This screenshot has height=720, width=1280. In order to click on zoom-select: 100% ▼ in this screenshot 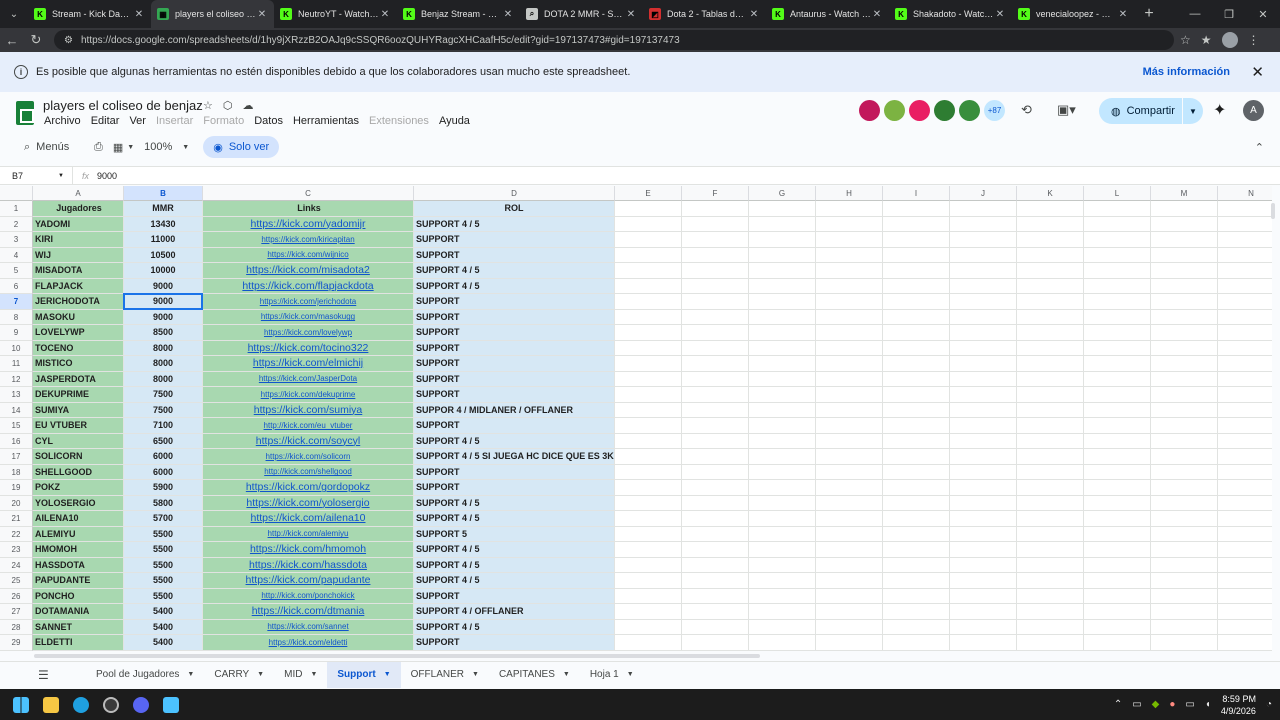, I will do `click(166, 147)`.